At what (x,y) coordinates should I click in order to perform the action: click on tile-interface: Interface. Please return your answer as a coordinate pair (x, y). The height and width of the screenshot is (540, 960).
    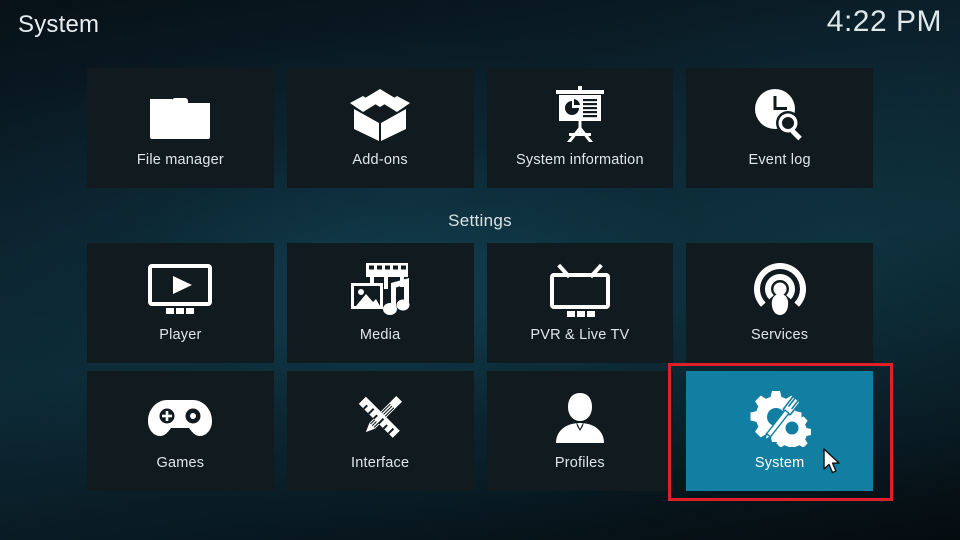
    Looking at the image, I should click on (380, 431).